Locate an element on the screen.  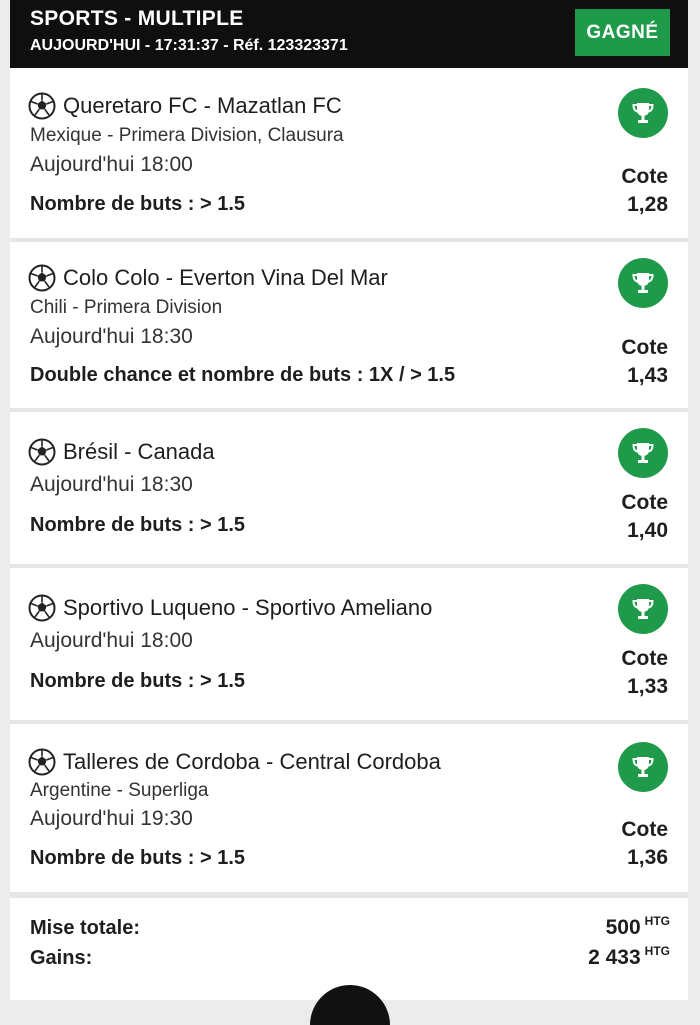
divider is located at coordinates (349, 895).